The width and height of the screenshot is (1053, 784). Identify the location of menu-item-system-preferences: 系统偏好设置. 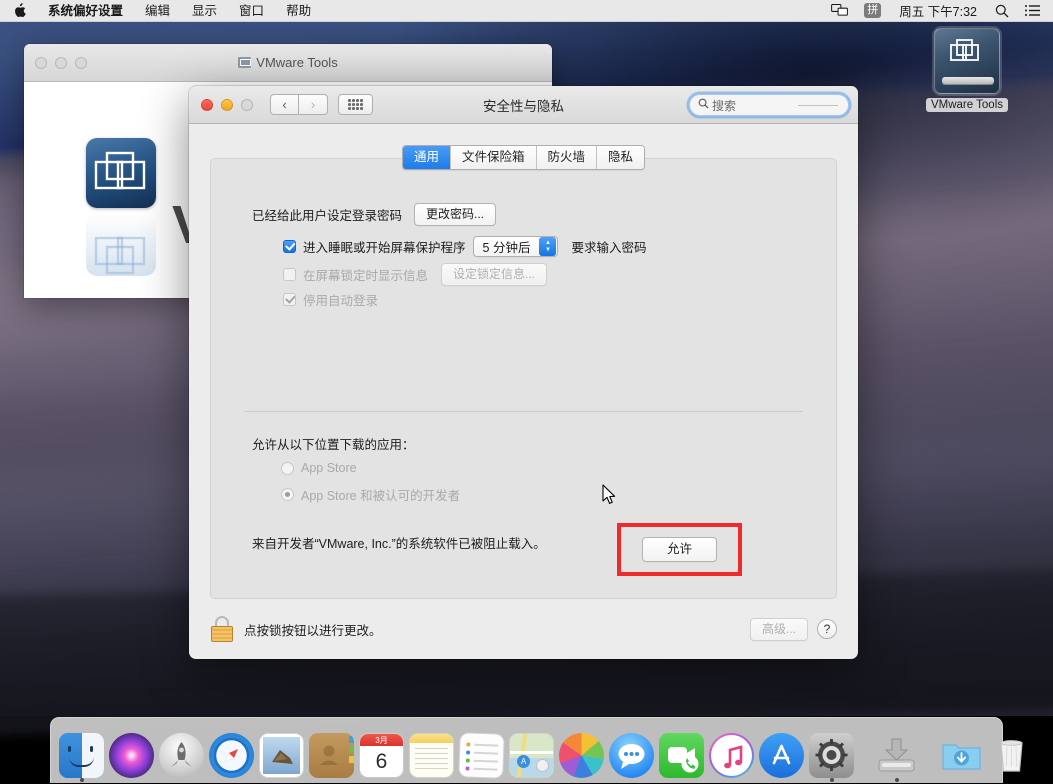
(85, 11).